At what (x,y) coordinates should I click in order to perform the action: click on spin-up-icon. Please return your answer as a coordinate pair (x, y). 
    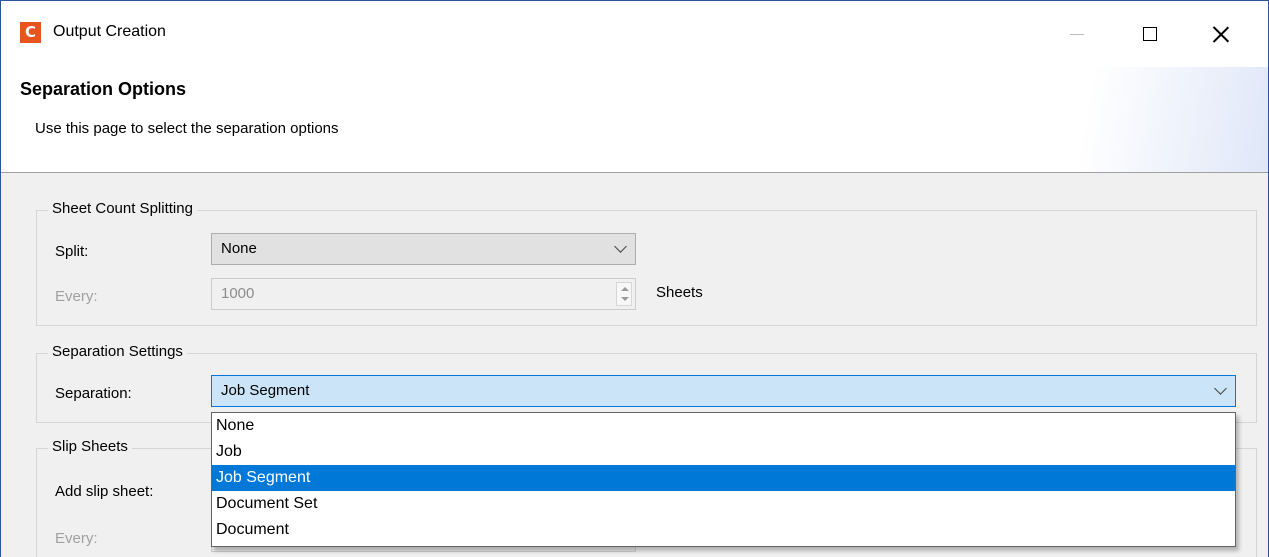
    Looking at the image, I should click on (625, 289).